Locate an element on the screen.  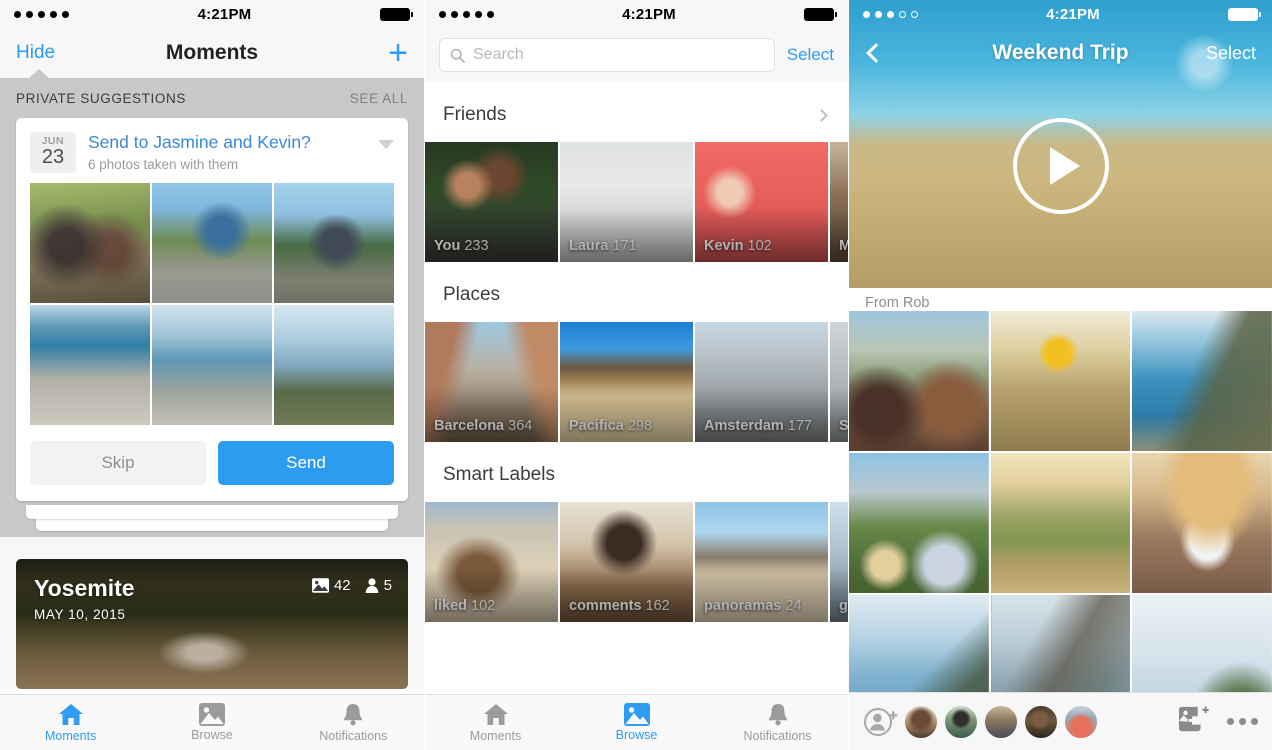
friend-tile: You 233 is located at coordinates (491, 202).